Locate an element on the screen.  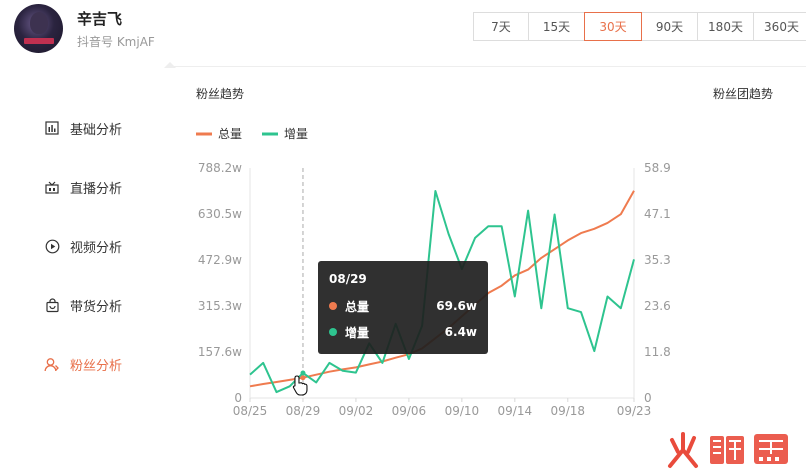
user-name: 辛吉飞 is located at coordinates (100, 19).